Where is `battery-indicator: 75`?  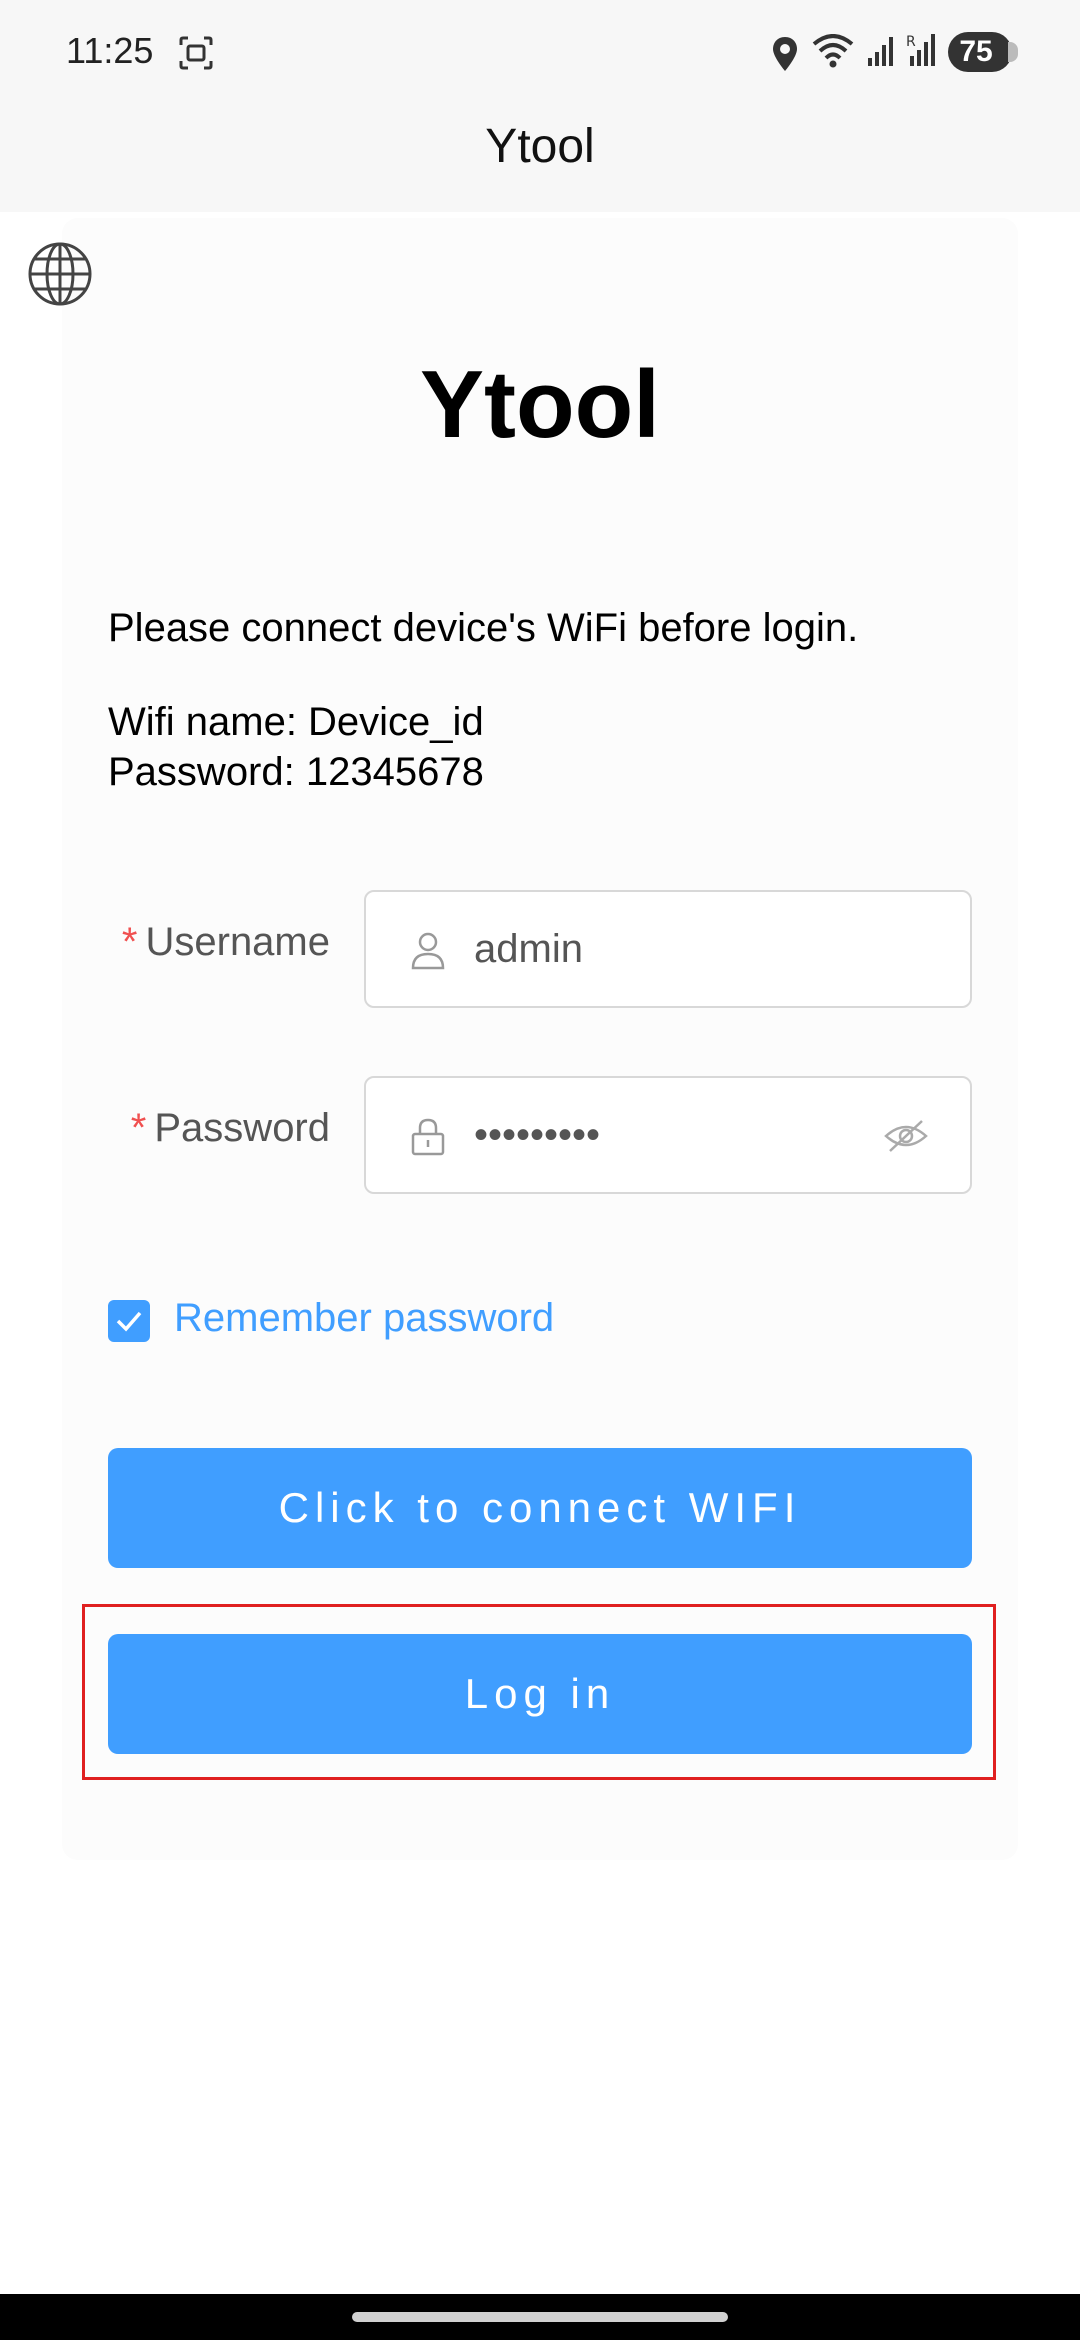 battery-indicator: 75 is located at coordinates (983, 52).